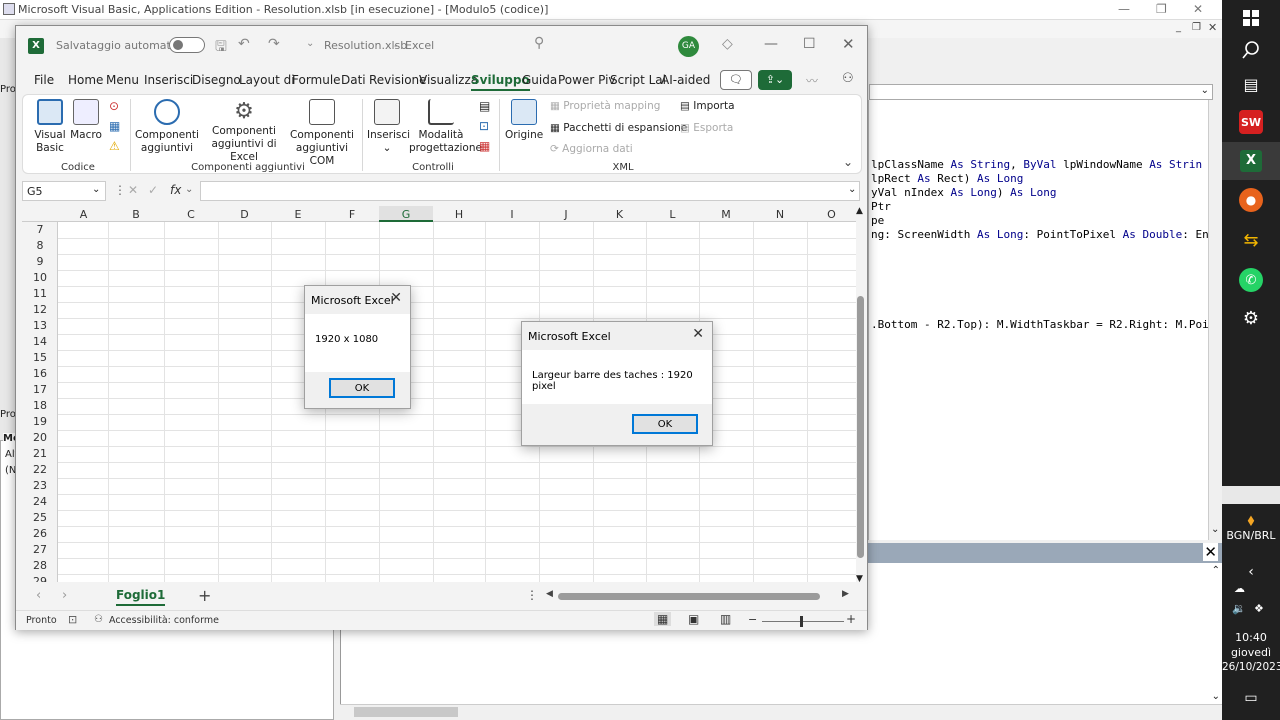  What do you see at coordinates (40, 261) in the screenshot?
I see `row-header-9: 9` at bounding box center [40, 261].